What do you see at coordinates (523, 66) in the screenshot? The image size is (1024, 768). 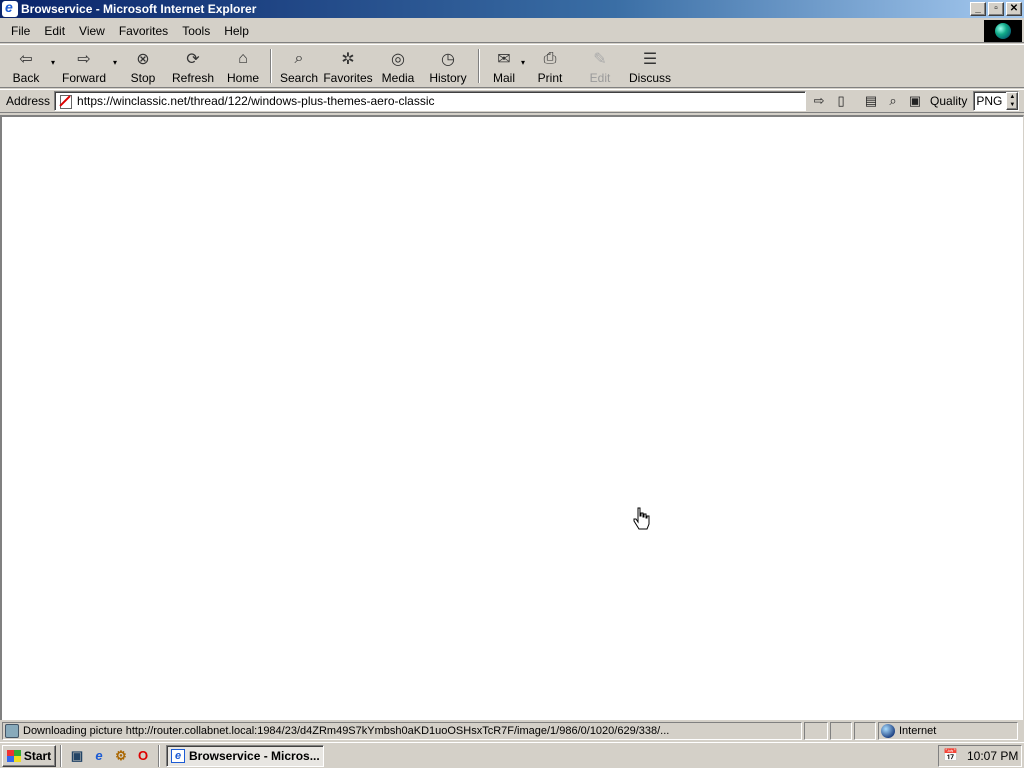 I see `mail-dropdown-button: ▾` at bounding box center [523, 66].